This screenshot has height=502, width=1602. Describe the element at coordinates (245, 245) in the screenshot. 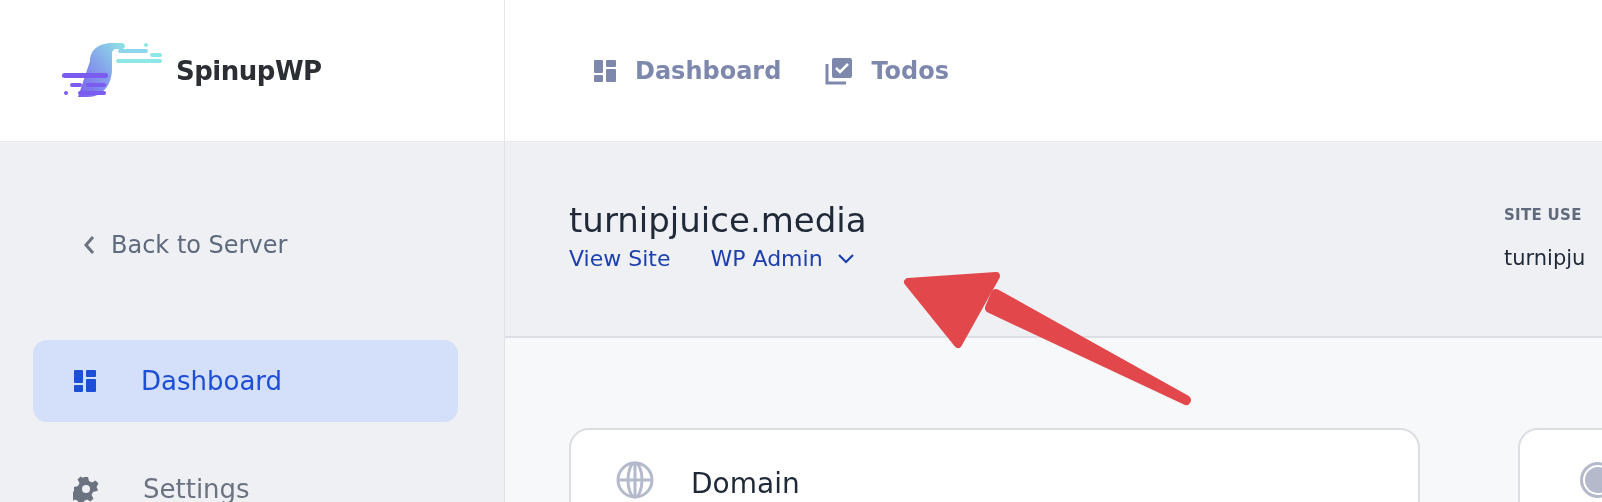

I see `back-link: Back to Server` at that location.